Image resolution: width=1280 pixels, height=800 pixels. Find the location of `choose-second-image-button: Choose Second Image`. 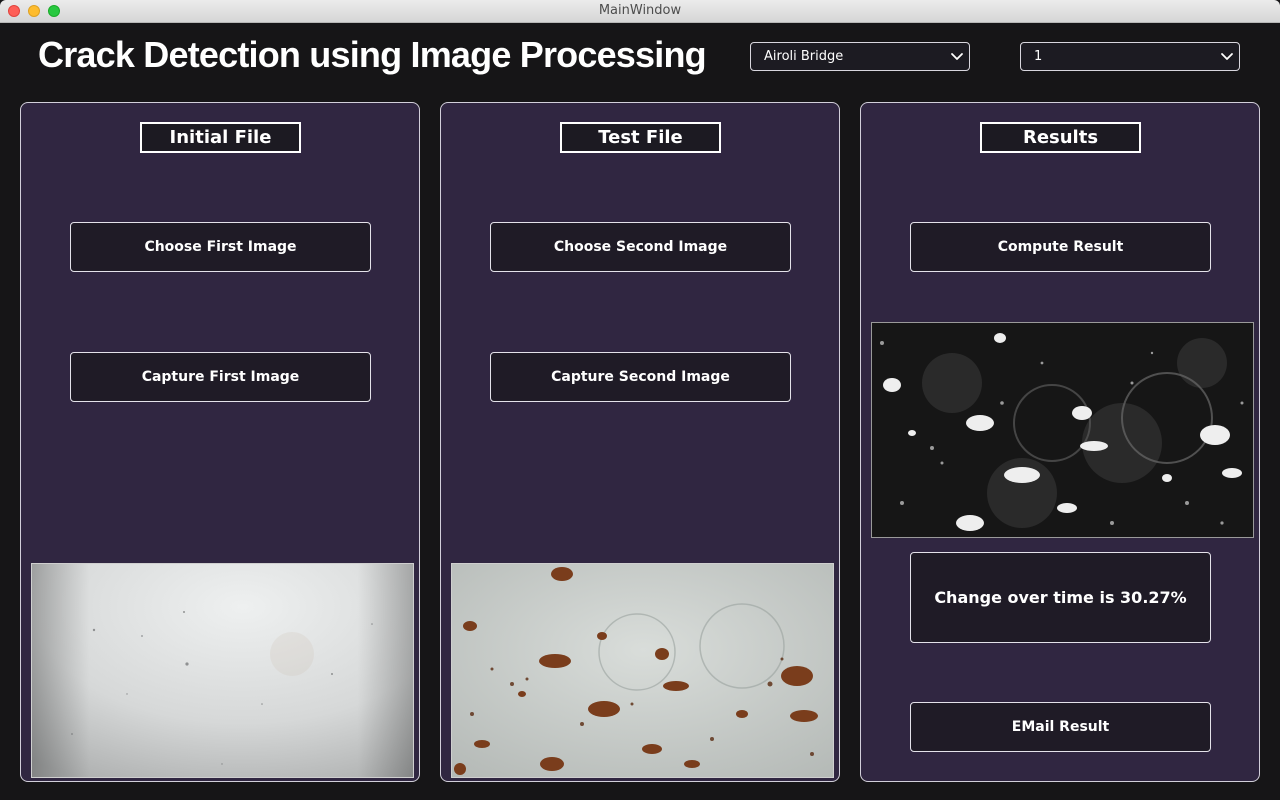

choose-second-image-button: Choose Second Image is located at coordinates (640, 247).